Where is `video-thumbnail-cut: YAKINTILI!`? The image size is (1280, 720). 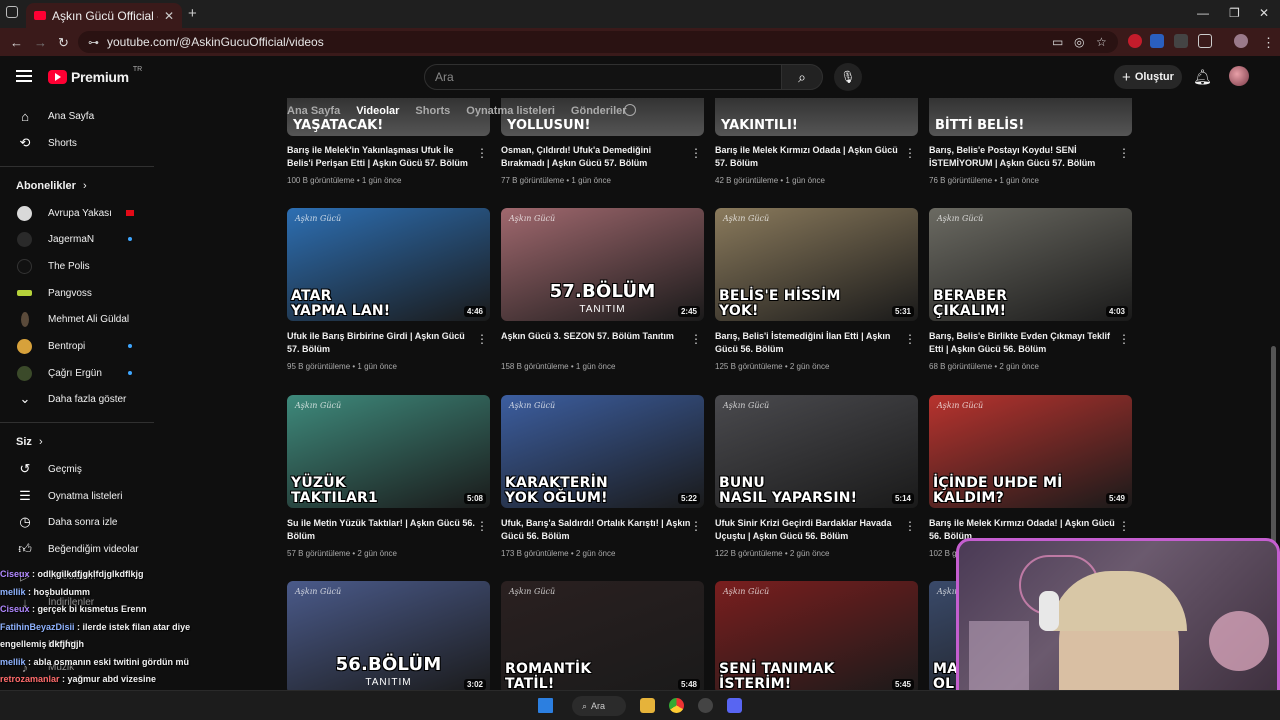
video-thumbnail-cut: YAKINTILI! is located at coordinates (816, 117).